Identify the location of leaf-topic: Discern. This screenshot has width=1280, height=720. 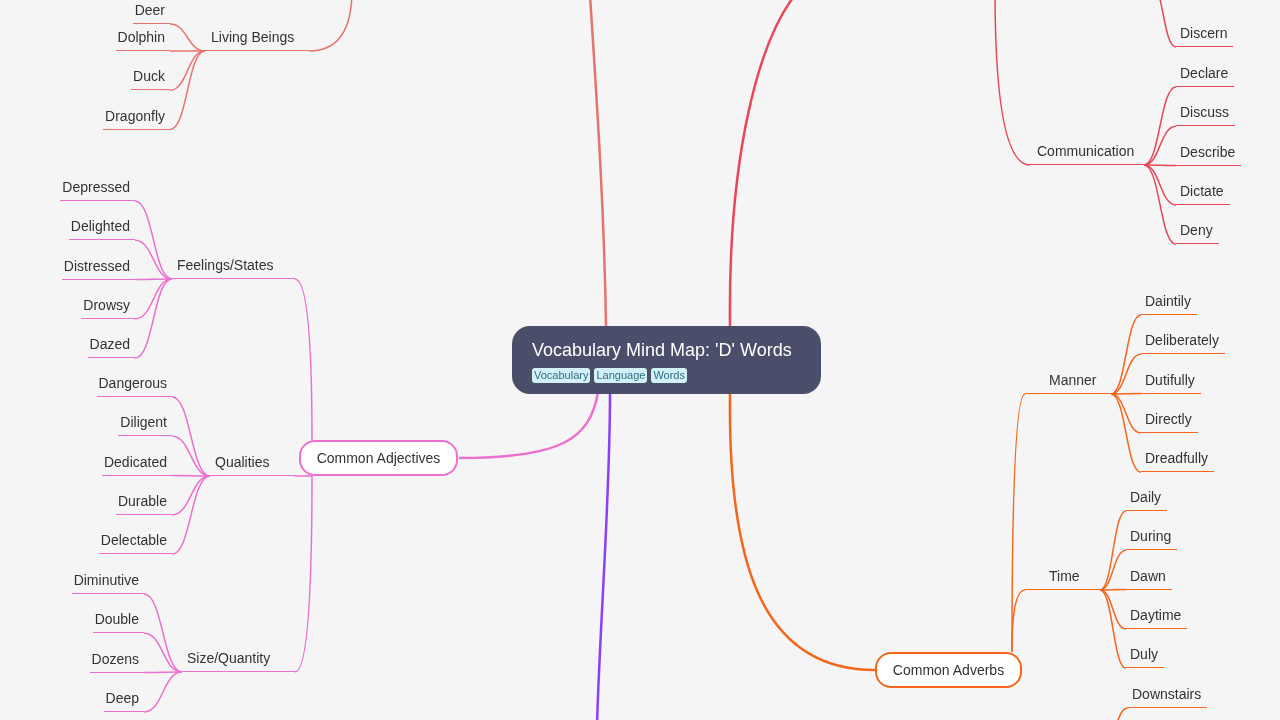
(1205, 35).